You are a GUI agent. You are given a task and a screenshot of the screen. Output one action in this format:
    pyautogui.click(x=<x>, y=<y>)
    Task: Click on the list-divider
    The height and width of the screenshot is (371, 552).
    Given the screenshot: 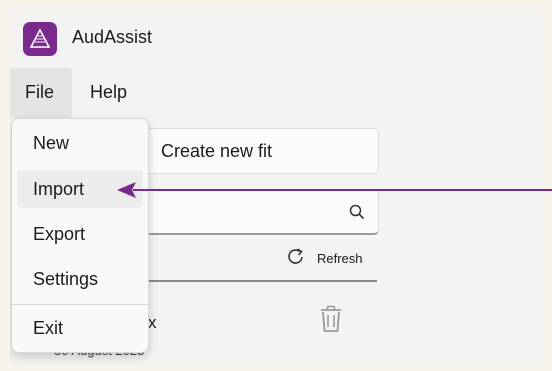 What is the action you would take?
    pyautogui.click(x=261, y=281)
    